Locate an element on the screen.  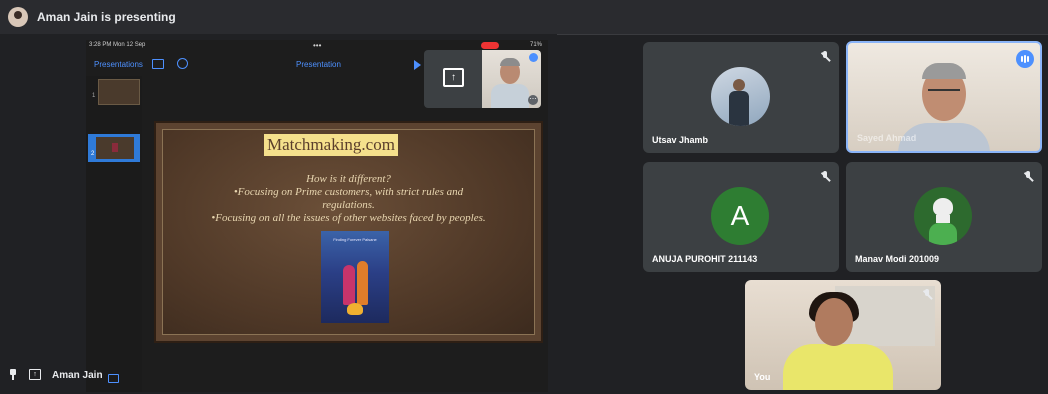
ipad-battery: 71% is located at coordinates (535, 45).